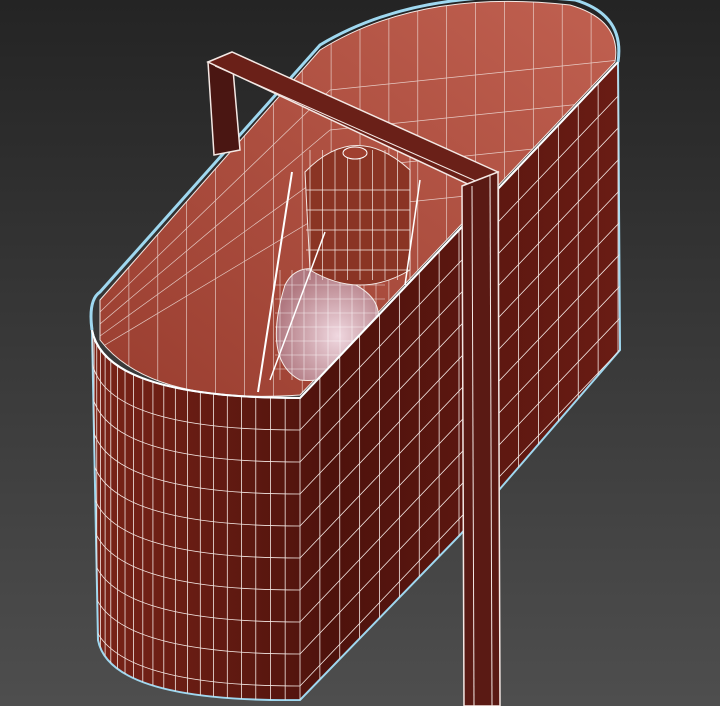  What do you see at coordinates (355, 153) in the screenshot?
I see `lamp-socket` at bounding box center [355, 153].